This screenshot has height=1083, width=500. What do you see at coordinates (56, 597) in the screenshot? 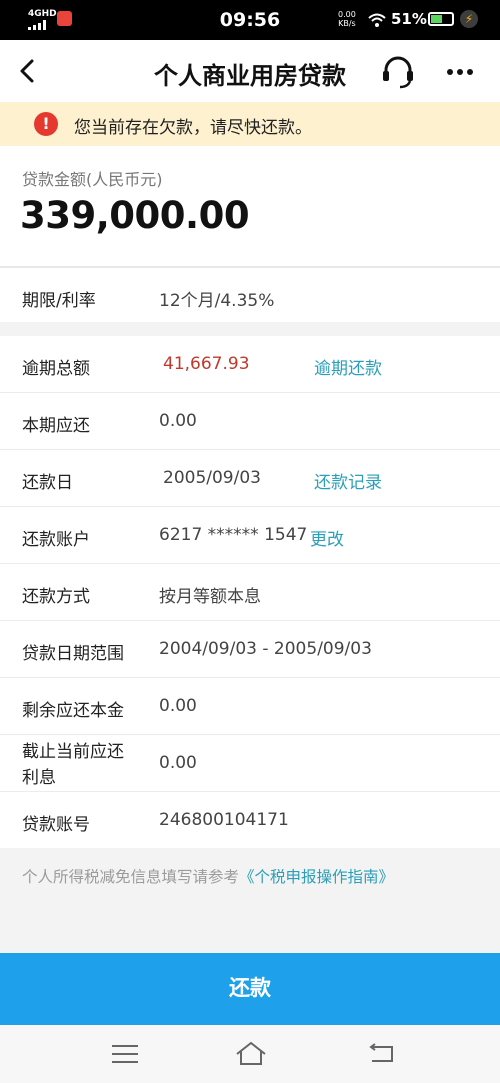
I see `repay-method-label: 还款方式` at bounding box center [56, 597].